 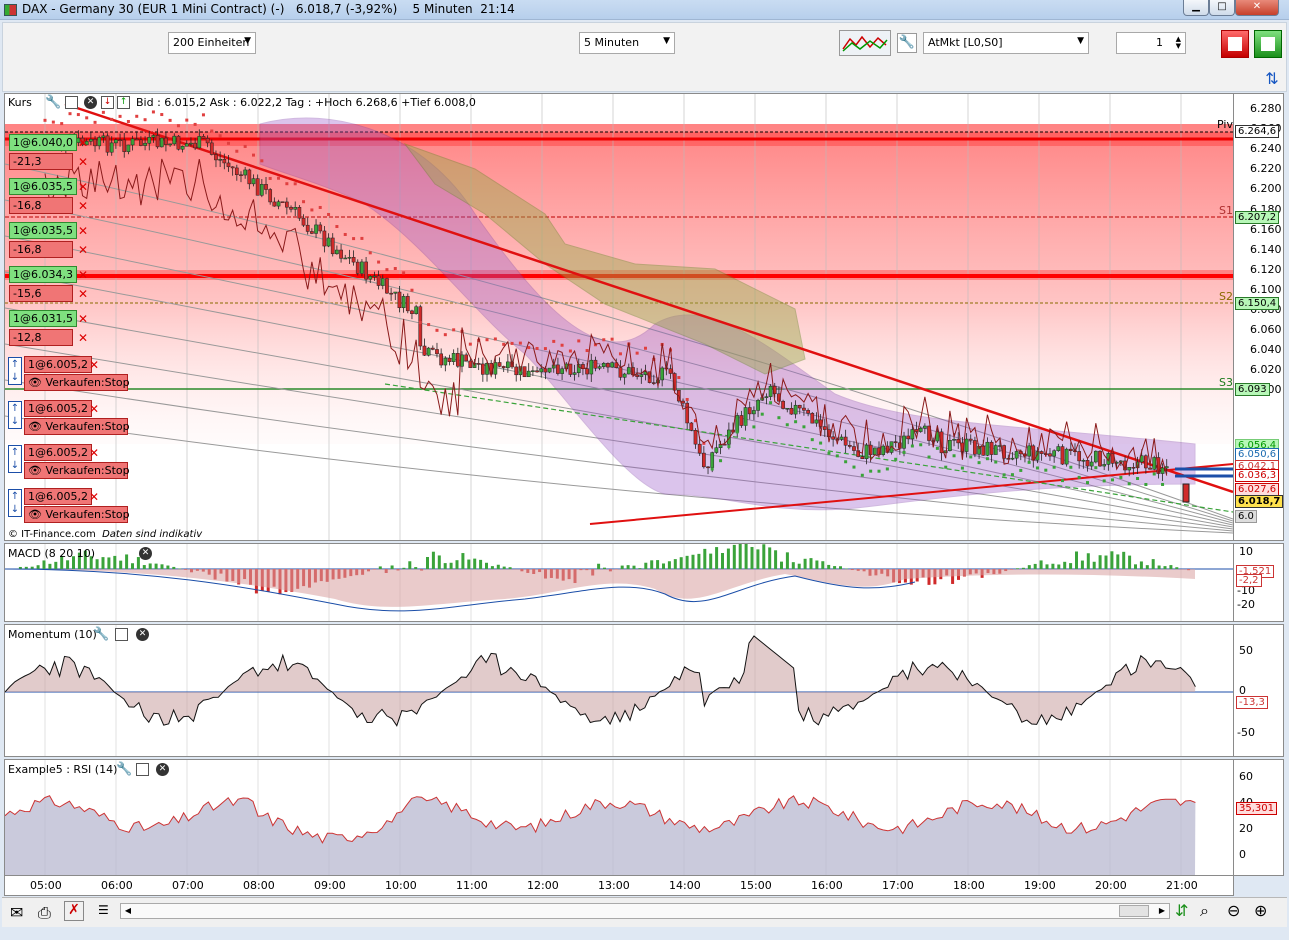 I want to click on sort-down-icon: ↓, so click(x=107, y=102).